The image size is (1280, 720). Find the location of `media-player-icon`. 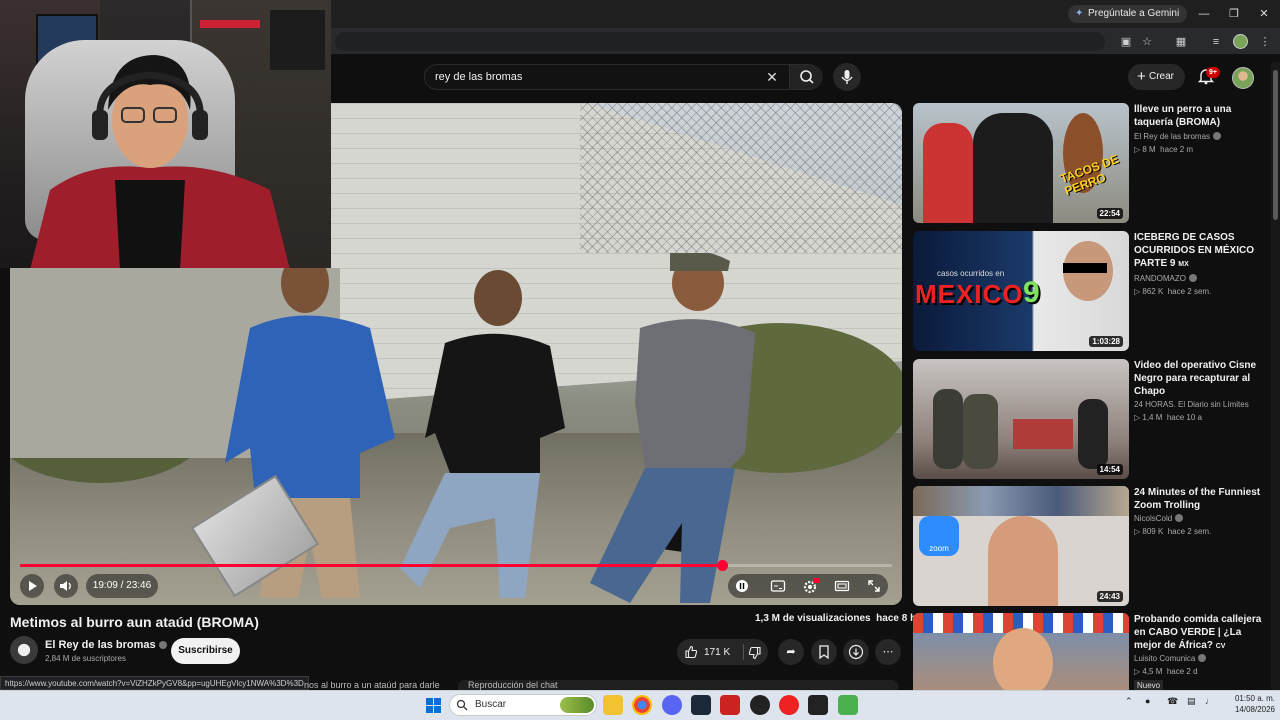

media-player-icon is located at coordinates (789, 705).